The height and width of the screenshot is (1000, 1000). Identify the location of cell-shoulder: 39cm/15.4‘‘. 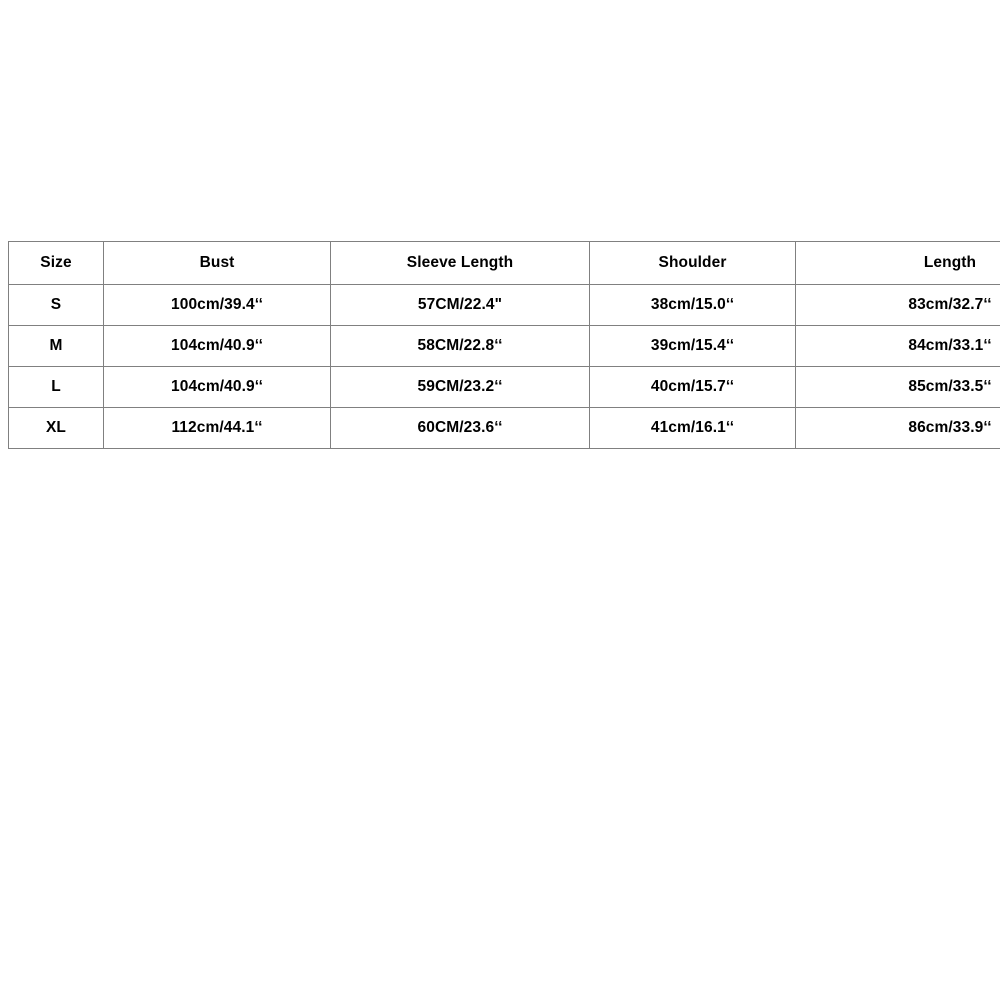
(692, 346).